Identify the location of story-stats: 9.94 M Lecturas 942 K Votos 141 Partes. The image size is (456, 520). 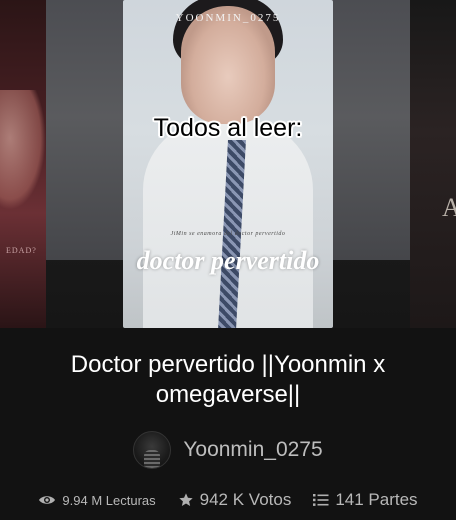
(228, 500).